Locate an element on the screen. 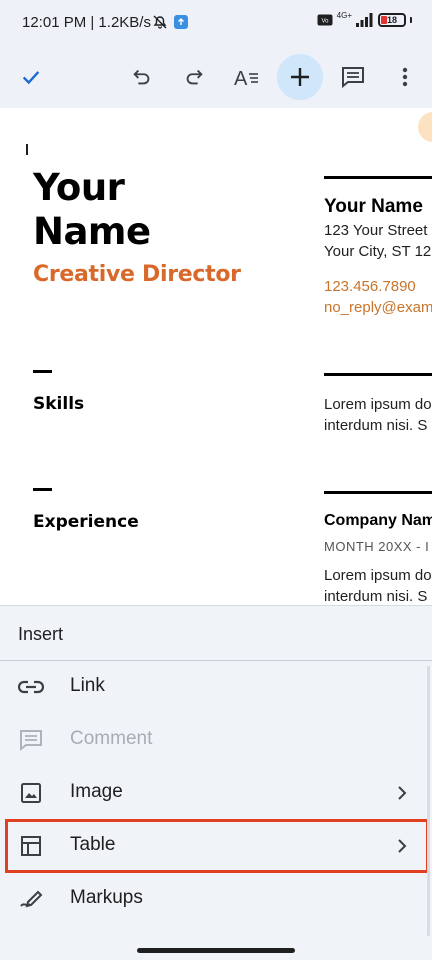 The image size is (432, 960). experience-text-line1: Lorem ipsum do is located at coordinates (378, 575).